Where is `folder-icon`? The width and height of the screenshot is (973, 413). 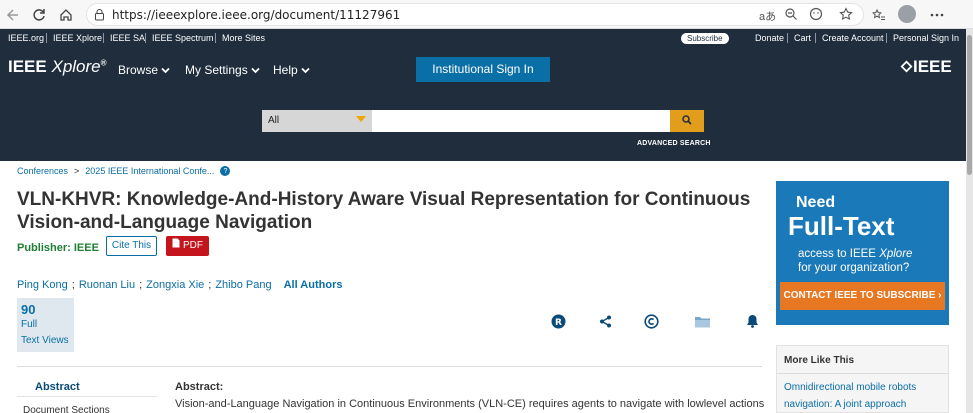
folder-icon is located at coordinates (702, 321).